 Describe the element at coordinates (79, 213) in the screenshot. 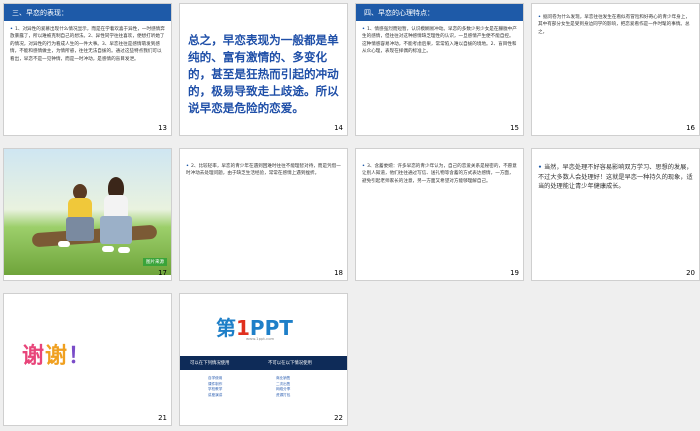

I see `boy-figure` at that location.